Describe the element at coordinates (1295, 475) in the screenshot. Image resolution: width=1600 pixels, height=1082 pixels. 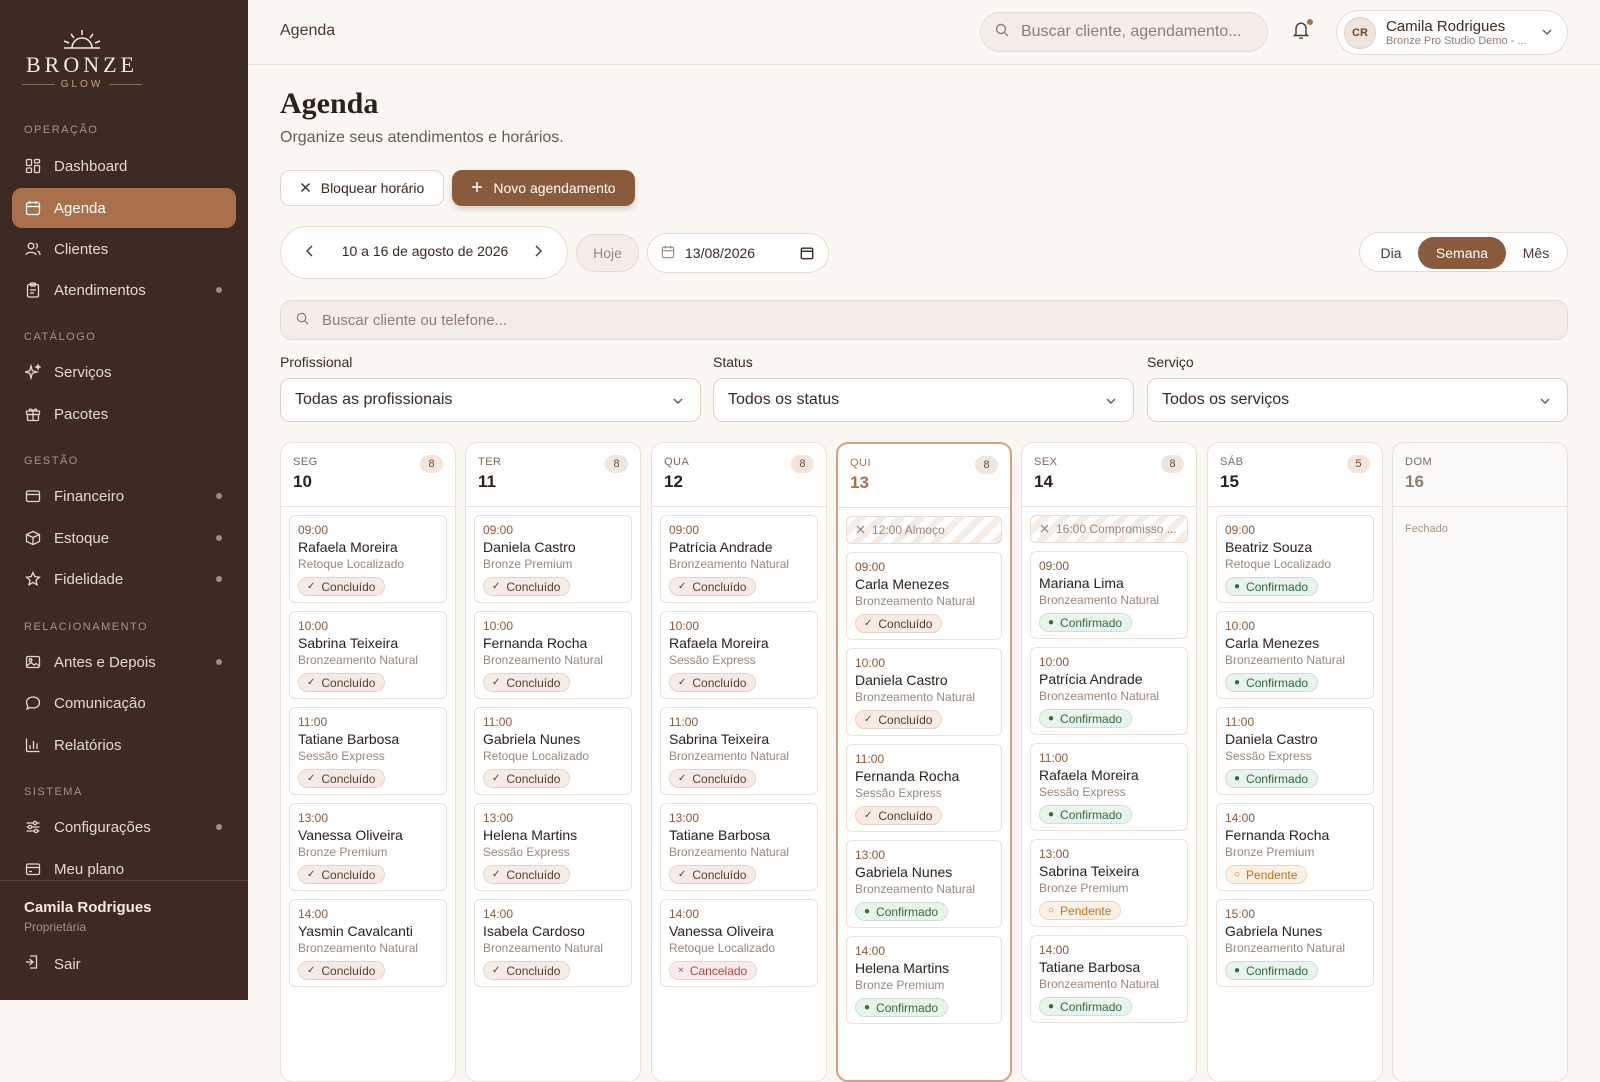
I see `day-header: SÁB 15 5` at that location.